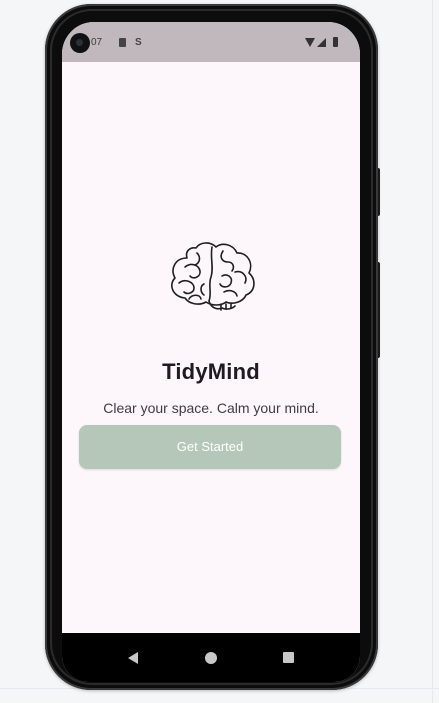 The image size is (439, 703). Describe the element at coordinates (213, 276) in the screenshot. I see `brain-icon` at that location.